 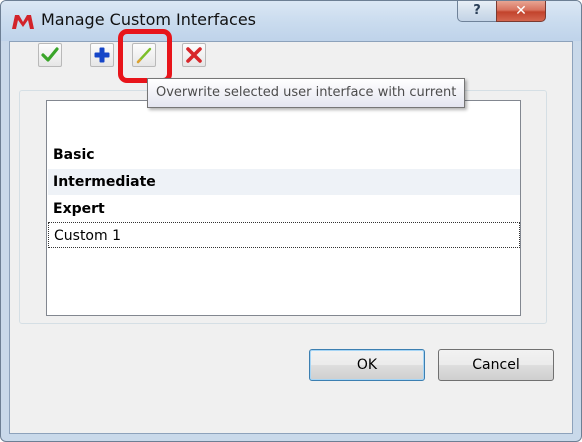 What do you see at coordinates (284, 155) in the screenshot?
I see `list-item: Basic` at bounding box center [284, 155].